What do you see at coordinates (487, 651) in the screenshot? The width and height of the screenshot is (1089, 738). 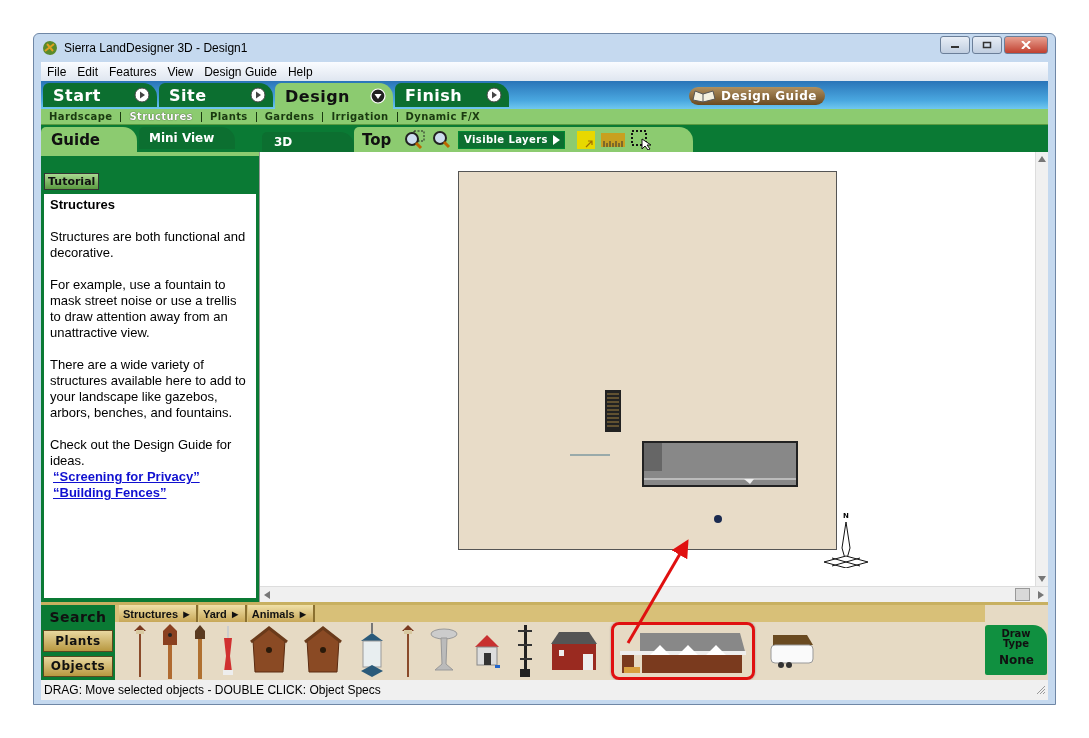 I see `doghouse-drawing` at bounding box center [487, 651].